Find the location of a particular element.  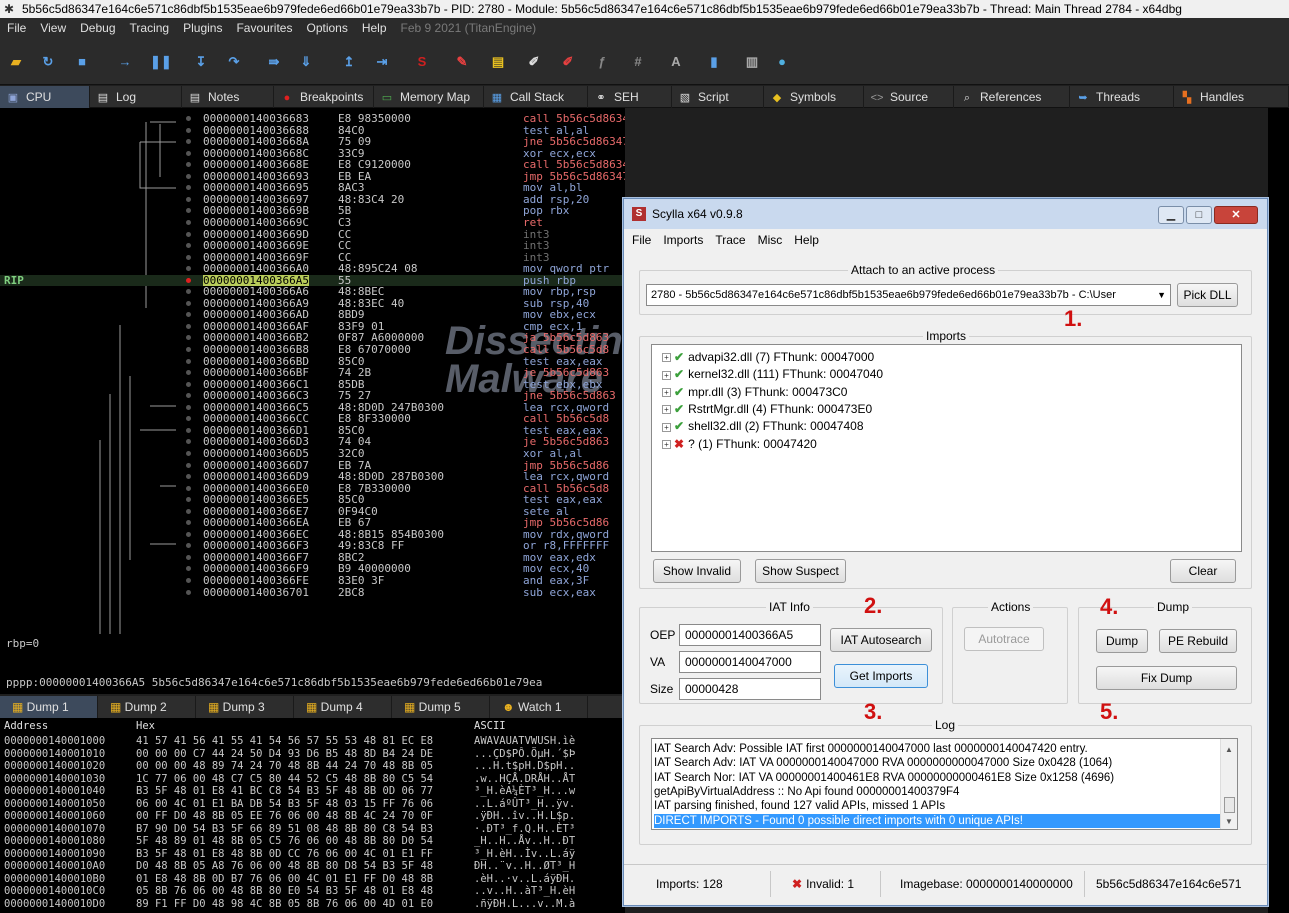

minimize-icon: ▁ is located at coordinates (1171, 215).